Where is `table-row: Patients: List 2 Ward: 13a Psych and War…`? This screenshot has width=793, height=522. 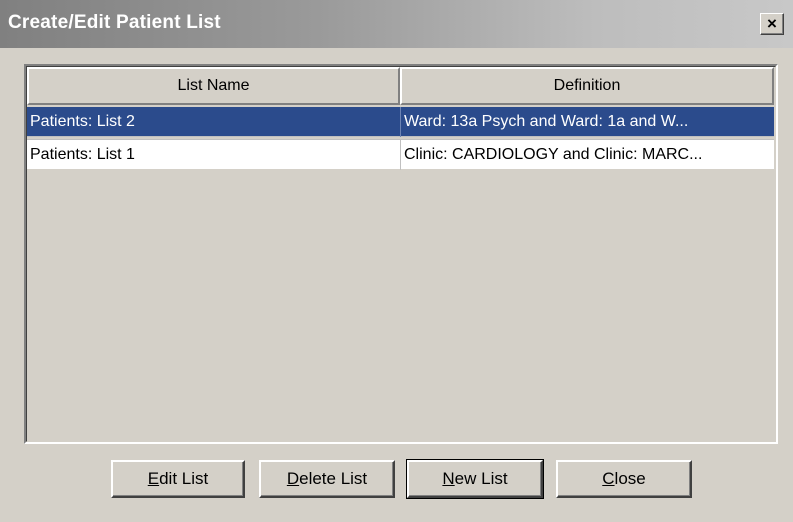
table-row: Patients: List 2 Ward: 13a Psych and War… is located at coordinates (400, 122).